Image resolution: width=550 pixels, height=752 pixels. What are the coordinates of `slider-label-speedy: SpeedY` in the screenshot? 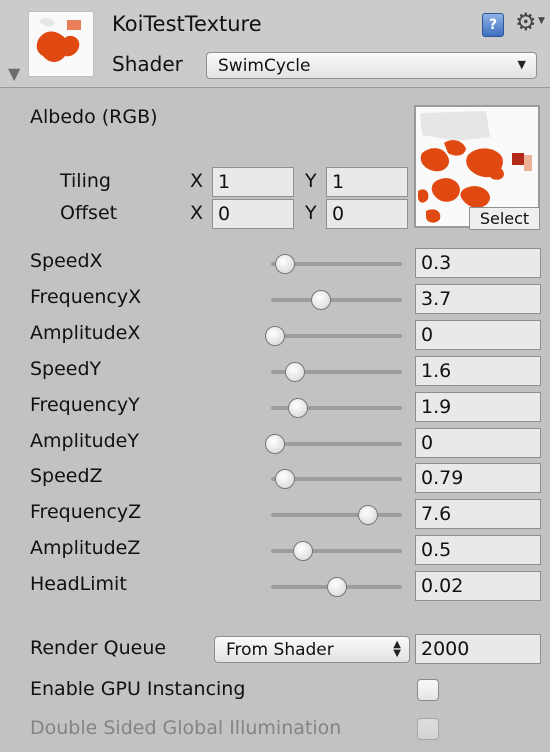 It's located at (66, 369).